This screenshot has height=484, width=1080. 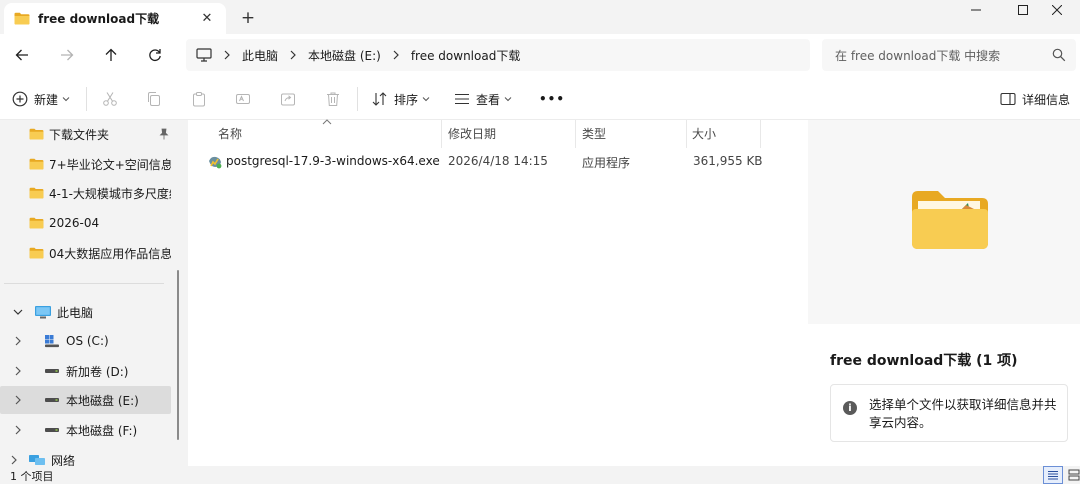 I want to click on sidebar-item-label: 此电脑, so click(x=75, y=312).